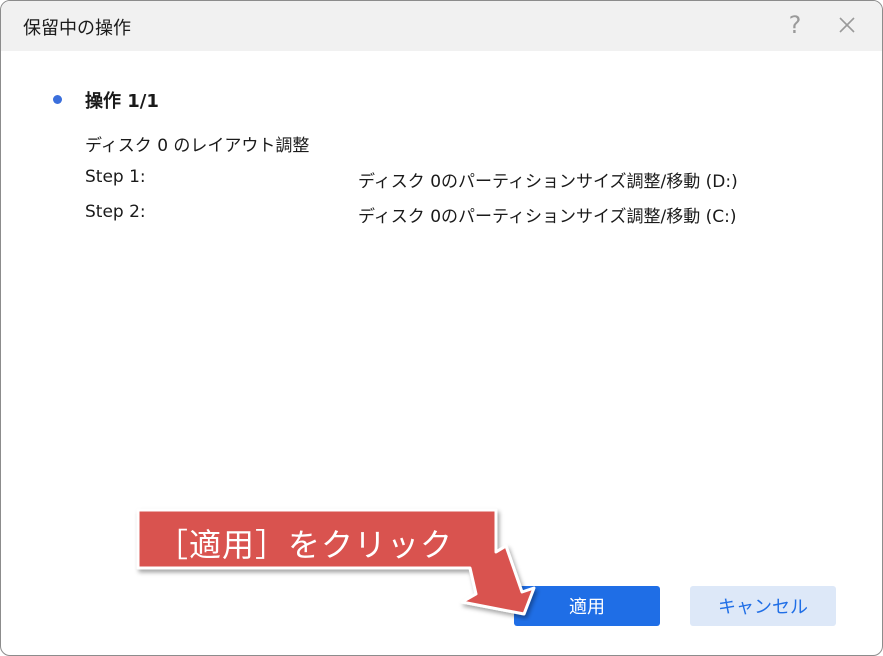 The image size is (883, 656). What do you see at coordinates (795, 25) in the screenshot?
I see `help-icon: ?` at bounding box center [795, 25].